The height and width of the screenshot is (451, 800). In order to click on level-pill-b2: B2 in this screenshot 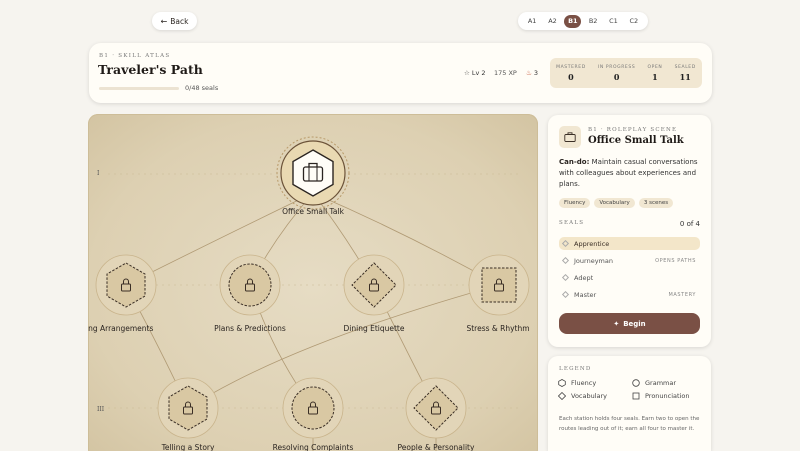, I will do `click(593, 21)`.